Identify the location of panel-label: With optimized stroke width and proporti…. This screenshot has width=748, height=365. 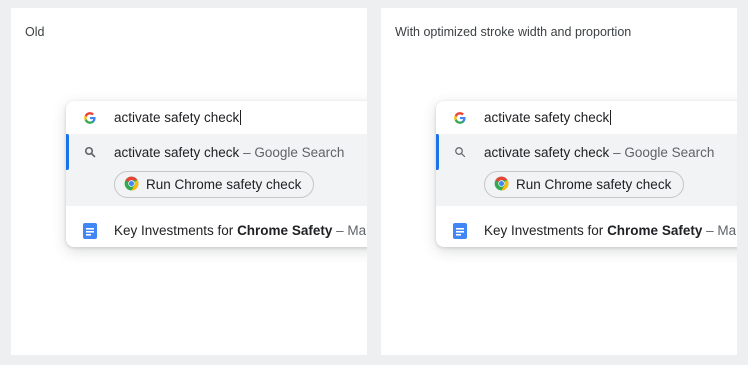
(513, 32).